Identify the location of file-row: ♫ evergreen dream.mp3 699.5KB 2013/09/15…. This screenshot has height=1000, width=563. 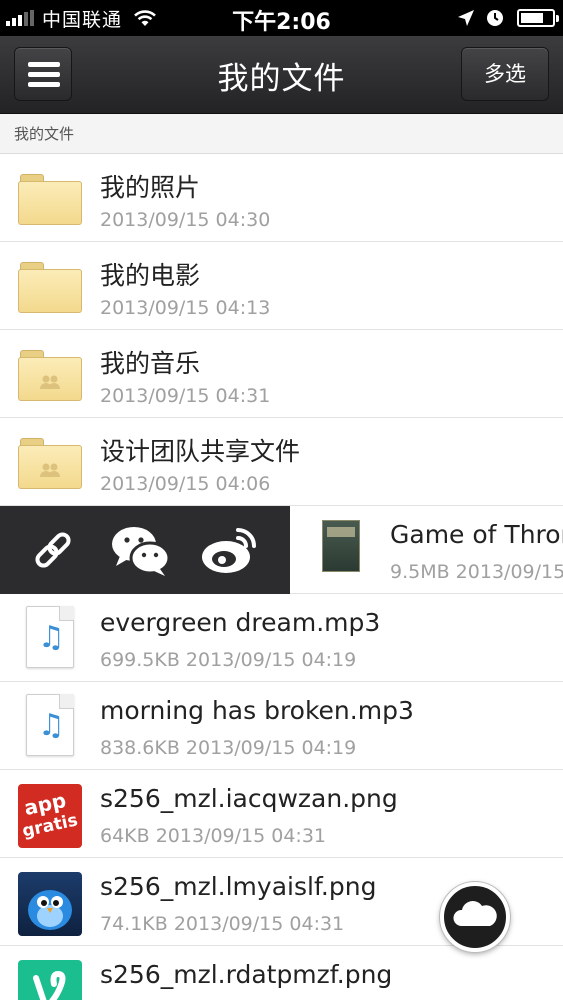
(281, 638).